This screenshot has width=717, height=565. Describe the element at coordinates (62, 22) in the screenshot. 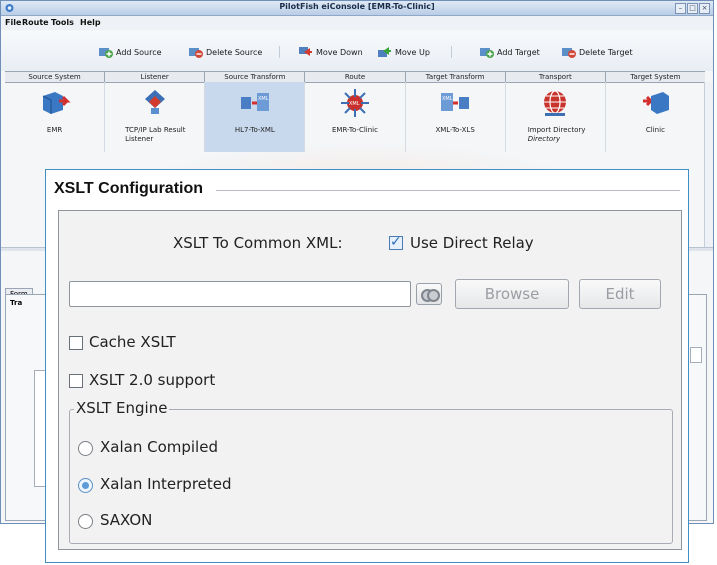

I see `menu-tools: Tools` at that location.